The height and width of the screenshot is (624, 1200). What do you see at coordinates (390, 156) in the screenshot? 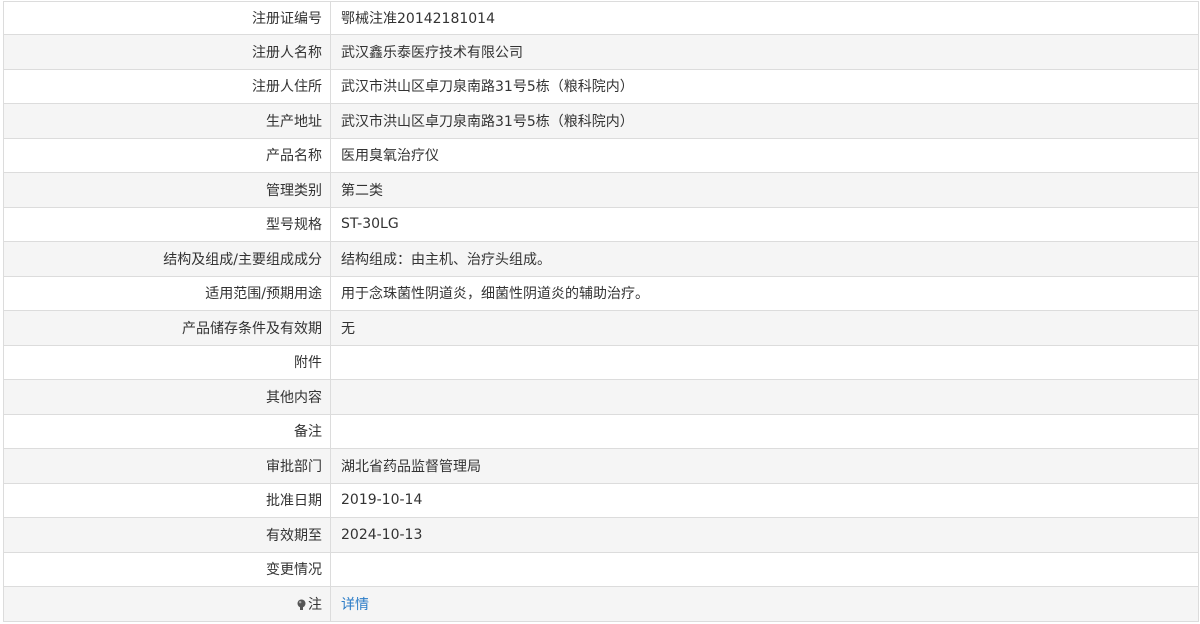
I see `row-value: 医用臭氧治疗仪` at bounding box center [390, 156].